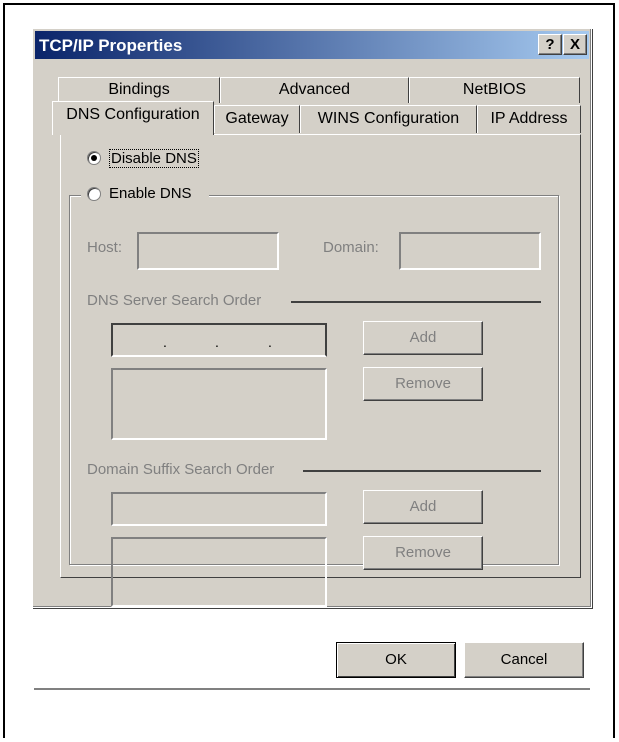 This screenshot has width=619, height=742. What do you see at coordinates (470, 251) in the screenshot?
I see `domain-field` at bounding box center [470, 251].